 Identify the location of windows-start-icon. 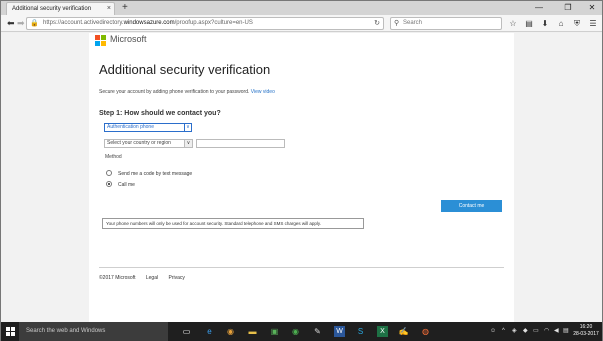
(10, 331).